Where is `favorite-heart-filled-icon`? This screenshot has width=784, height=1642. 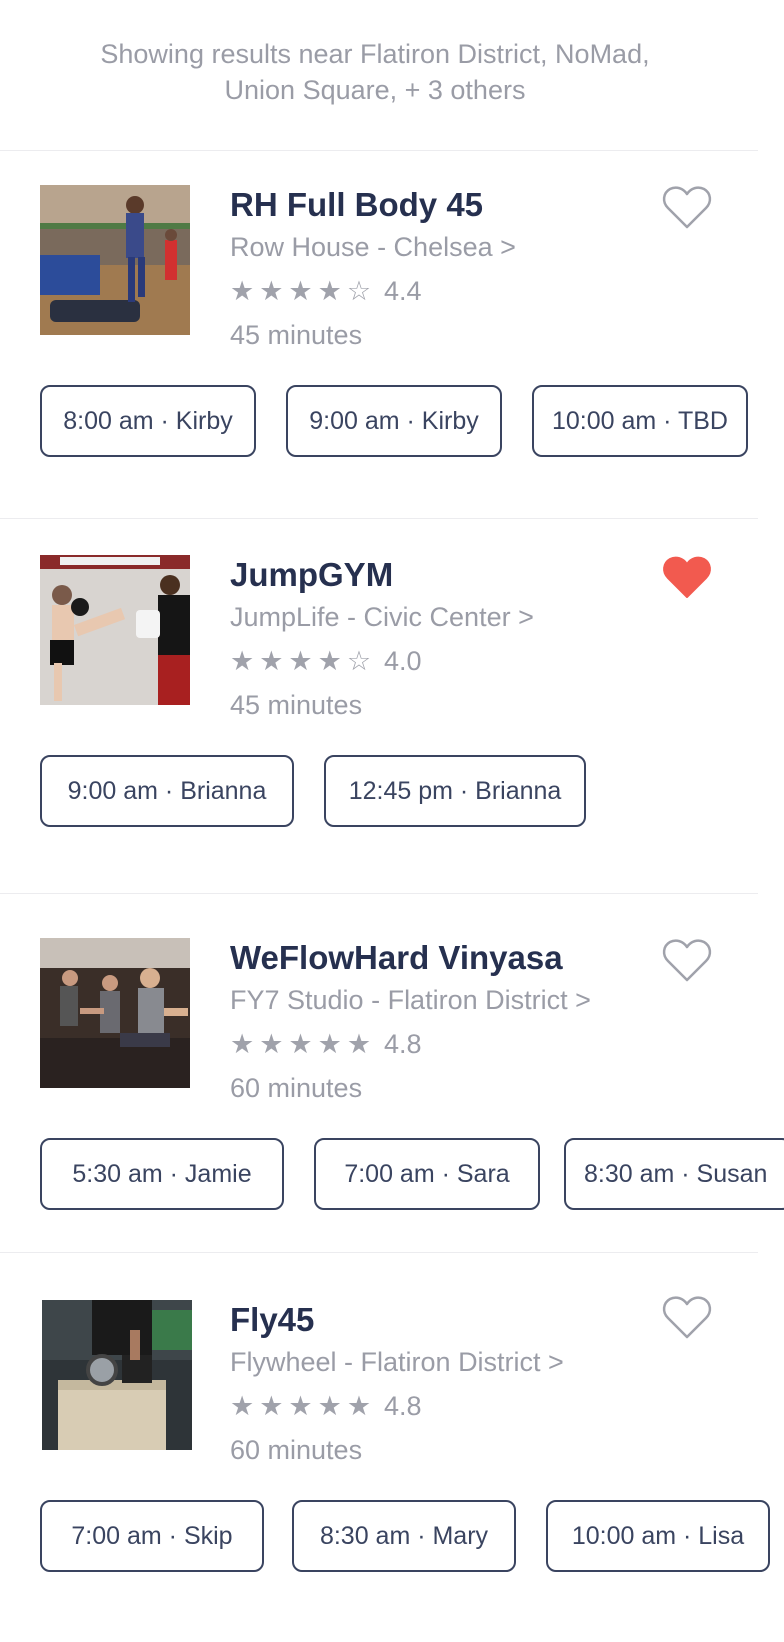
favorite-heart-filled-icon is located at coordinates (687, 578).